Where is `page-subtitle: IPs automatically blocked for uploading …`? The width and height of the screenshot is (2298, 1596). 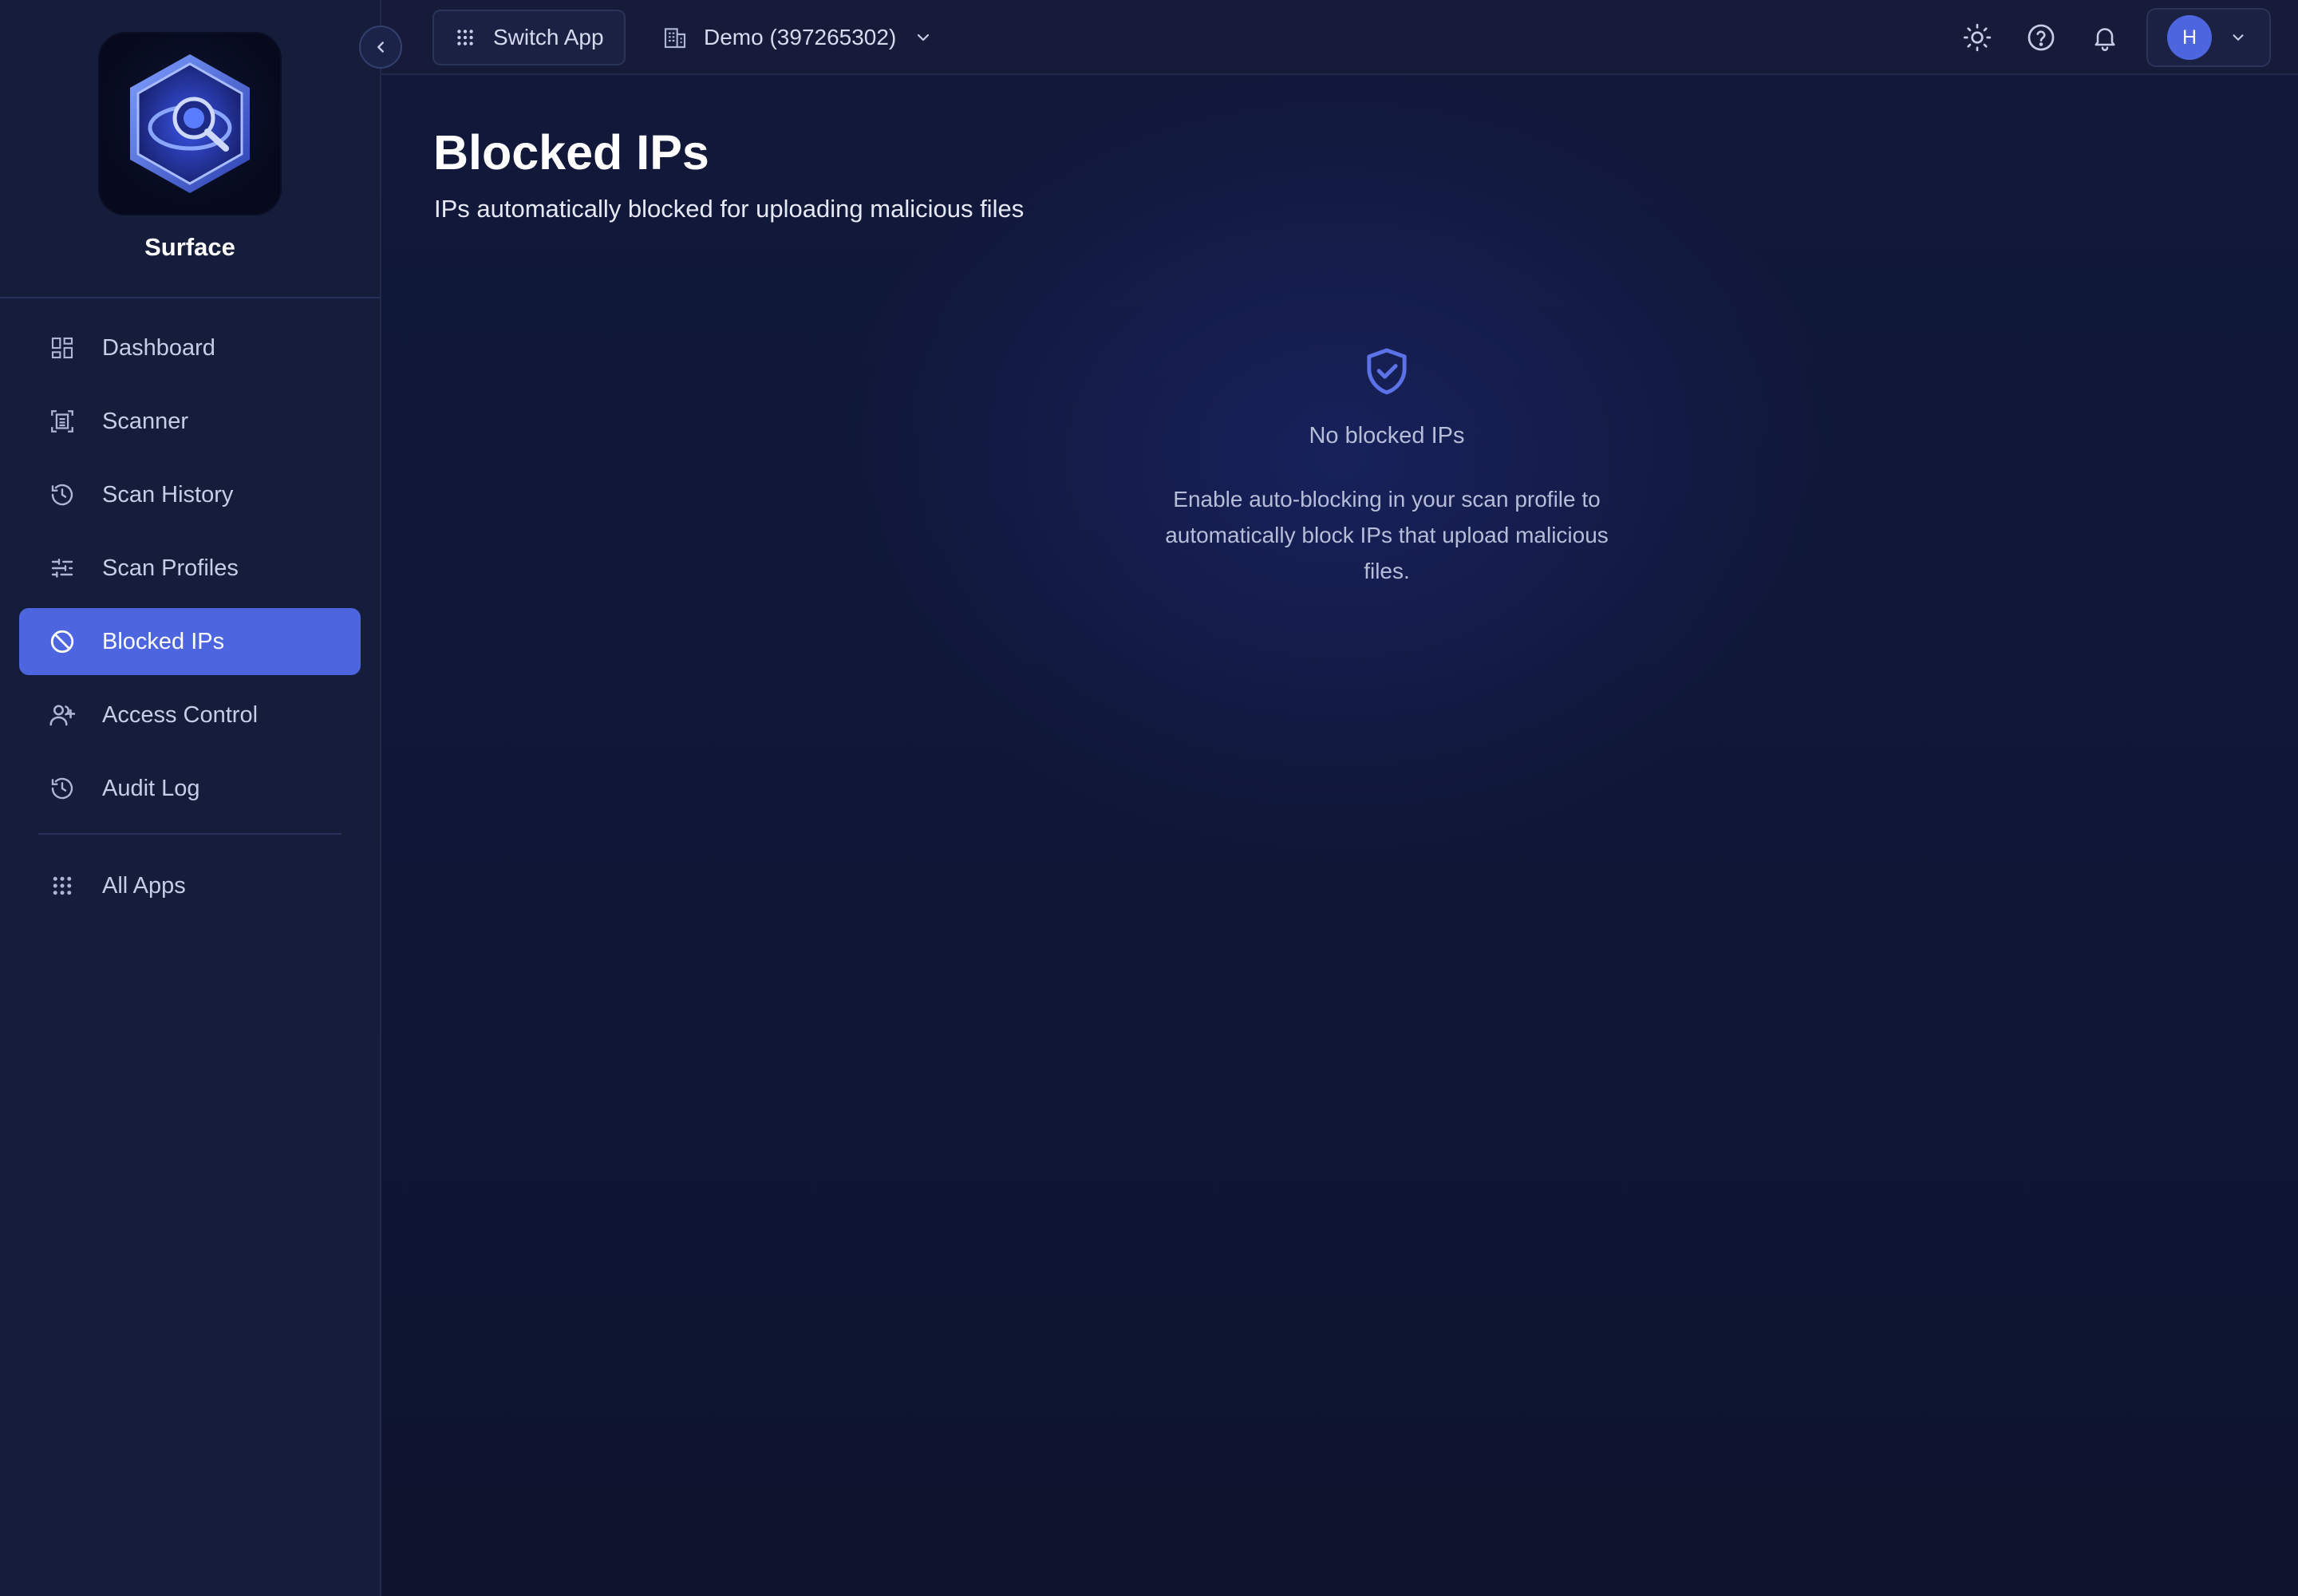 page-subtitle: IPs automatically blocked for uploading … is located at coordinates (729, 209).